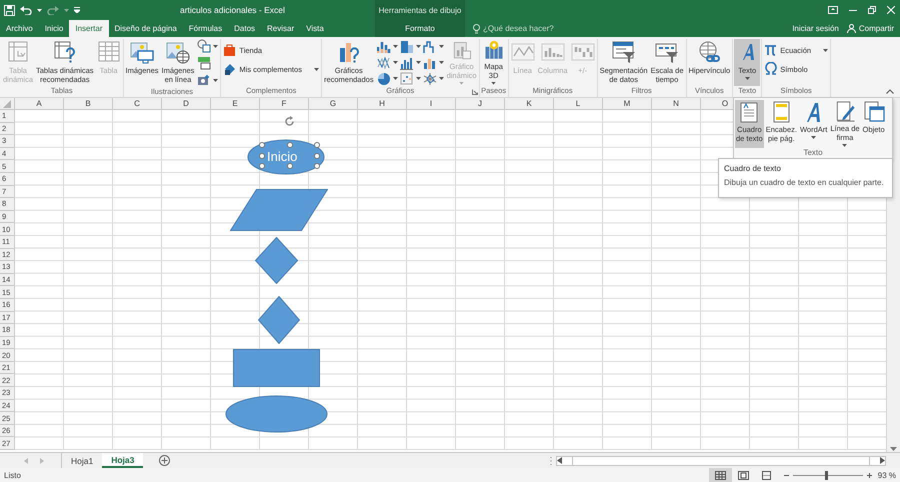 The width and height of the screenshot is (900, 482). Describe the element at coordinates (891, 10) in the screenshot. I see `close-icon` at that location.